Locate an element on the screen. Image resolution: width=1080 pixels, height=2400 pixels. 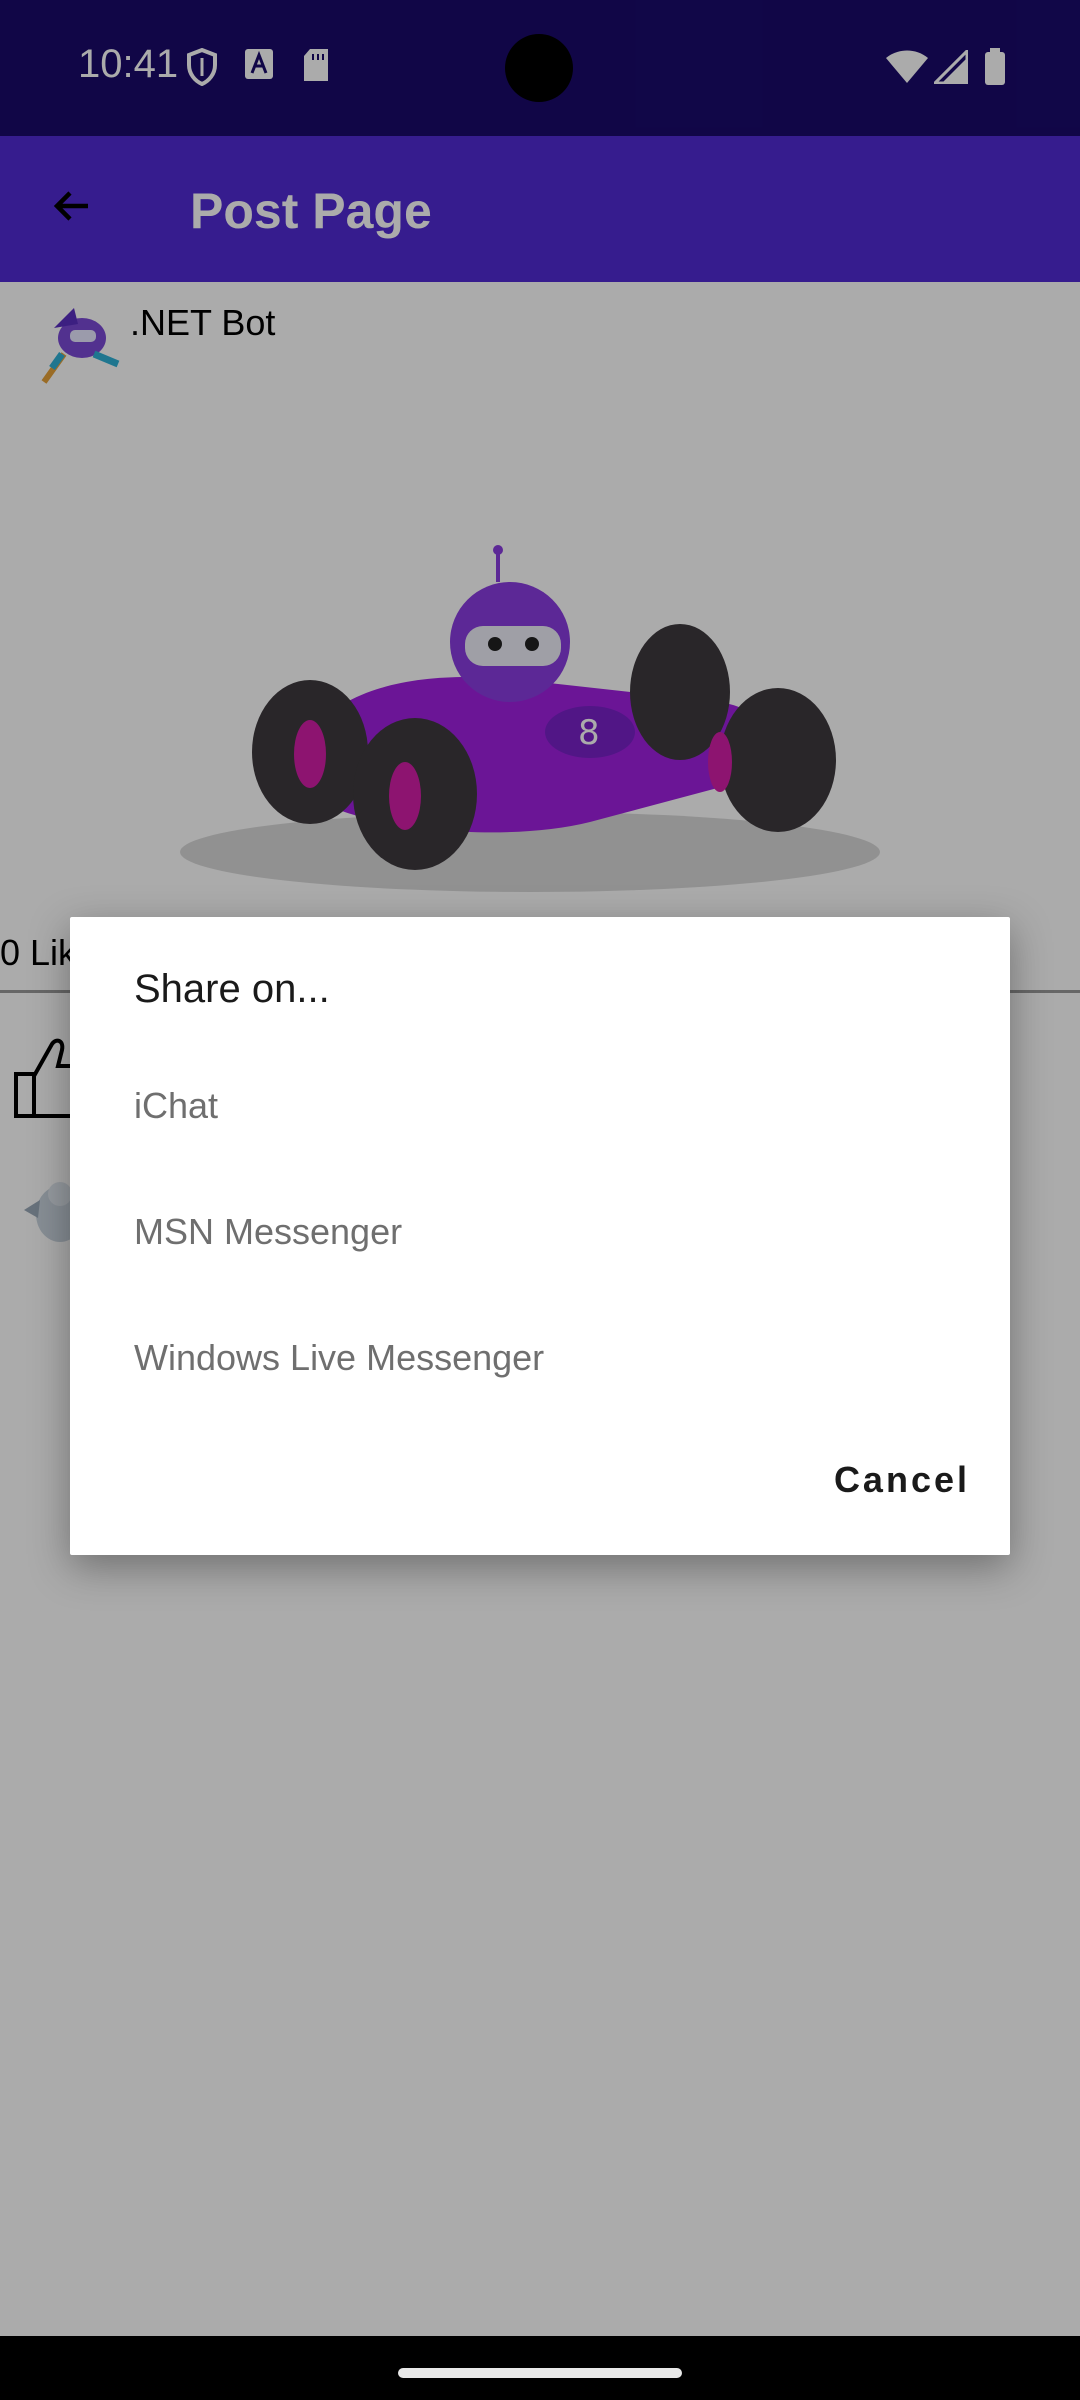
share-option-ichat: iChat is located at coordinates (176, 1106).